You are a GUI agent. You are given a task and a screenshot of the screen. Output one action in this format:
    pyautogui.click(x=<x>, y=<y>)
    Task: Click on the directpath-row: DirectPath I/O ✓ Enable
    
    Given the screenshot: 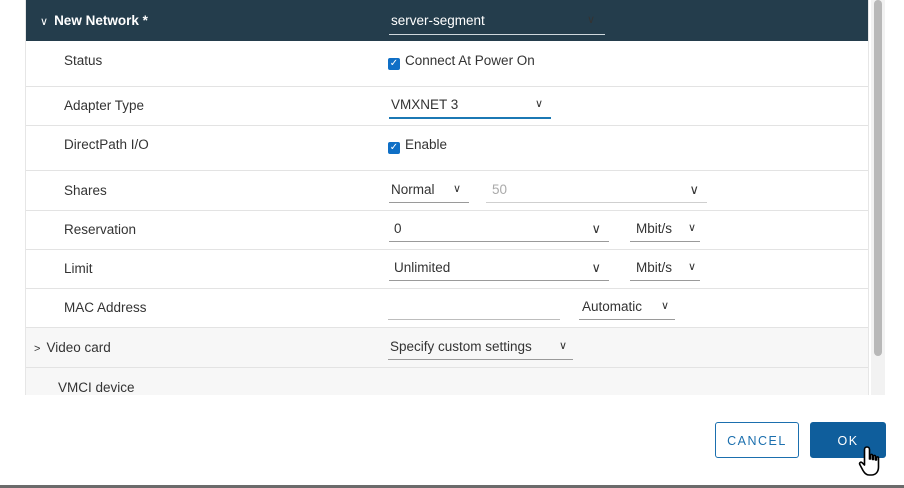 What is the action you would take?
    pyautogui.click(x=447, y=148)
    